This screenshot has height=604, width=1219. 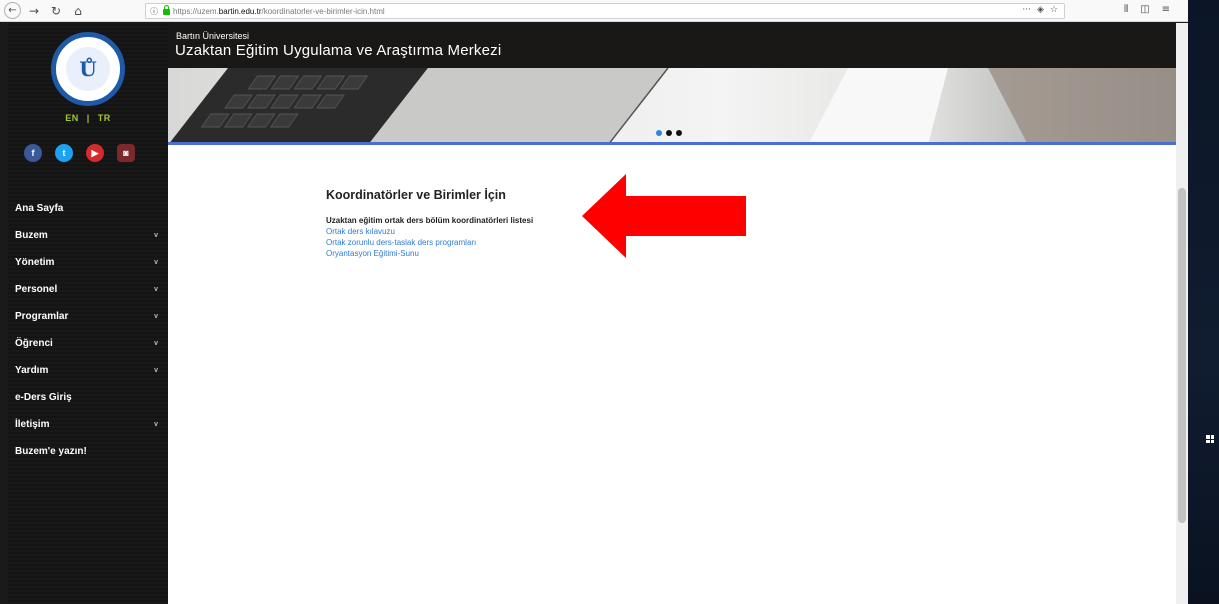 I want to click on menu-item-label: İletişim, so click(x=32, y=424).